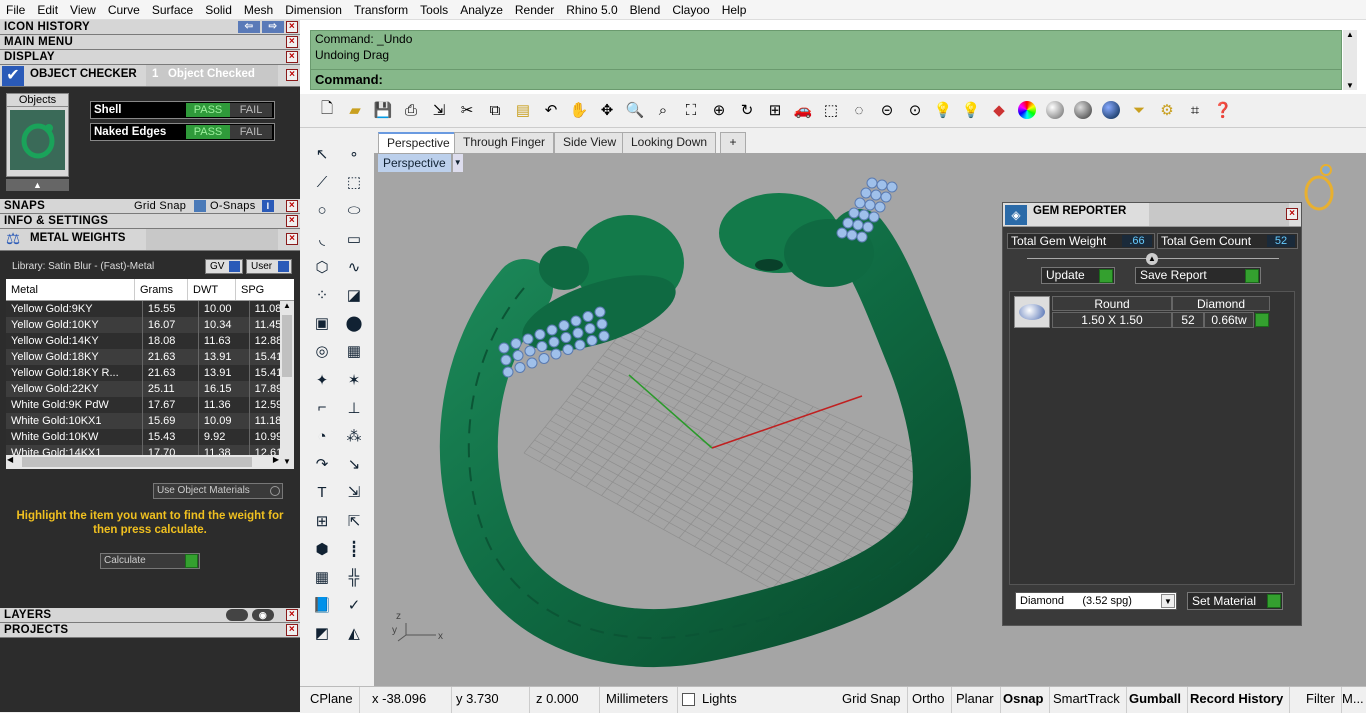 The image size is (1366, 713). I want to click on table-row: Yellow Gold:18KY R... 21.63 13.91 15.41, so click(149, 373).